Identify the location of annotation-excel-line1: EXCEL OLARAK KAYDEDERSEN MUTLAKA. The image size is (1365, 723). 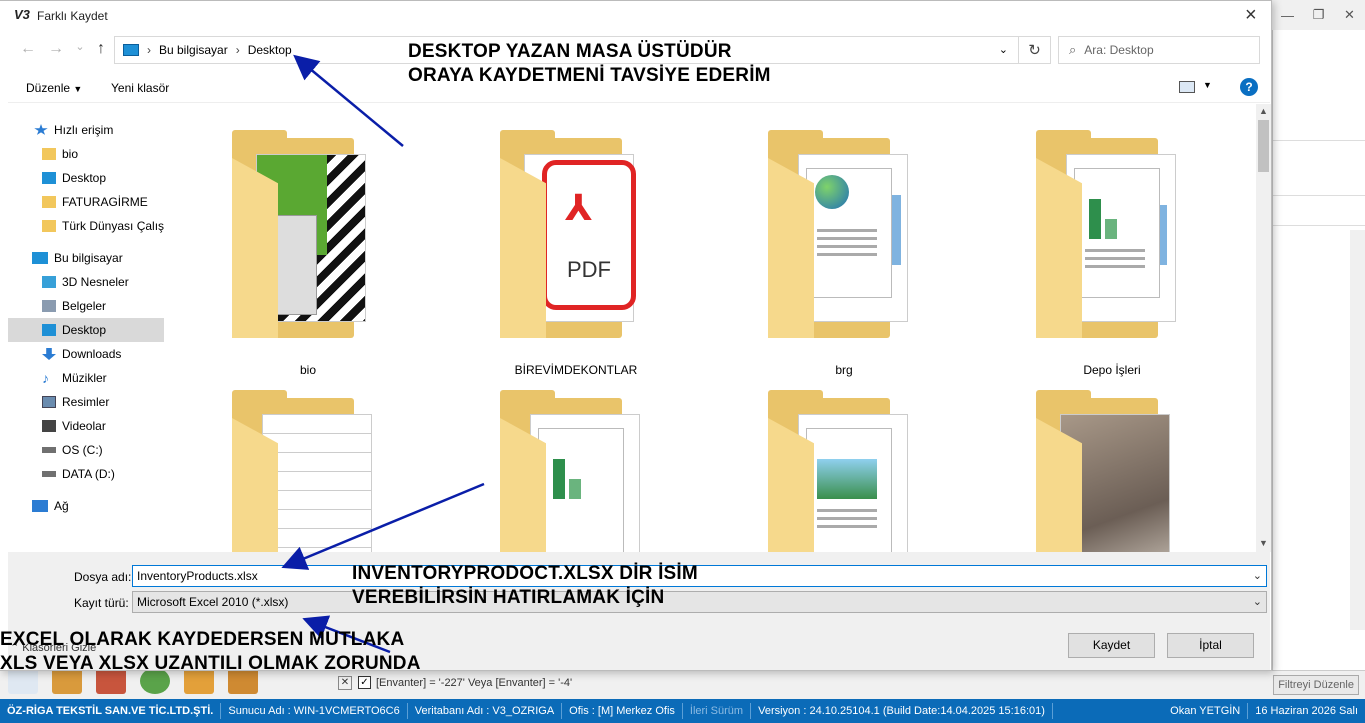
(202, 639).